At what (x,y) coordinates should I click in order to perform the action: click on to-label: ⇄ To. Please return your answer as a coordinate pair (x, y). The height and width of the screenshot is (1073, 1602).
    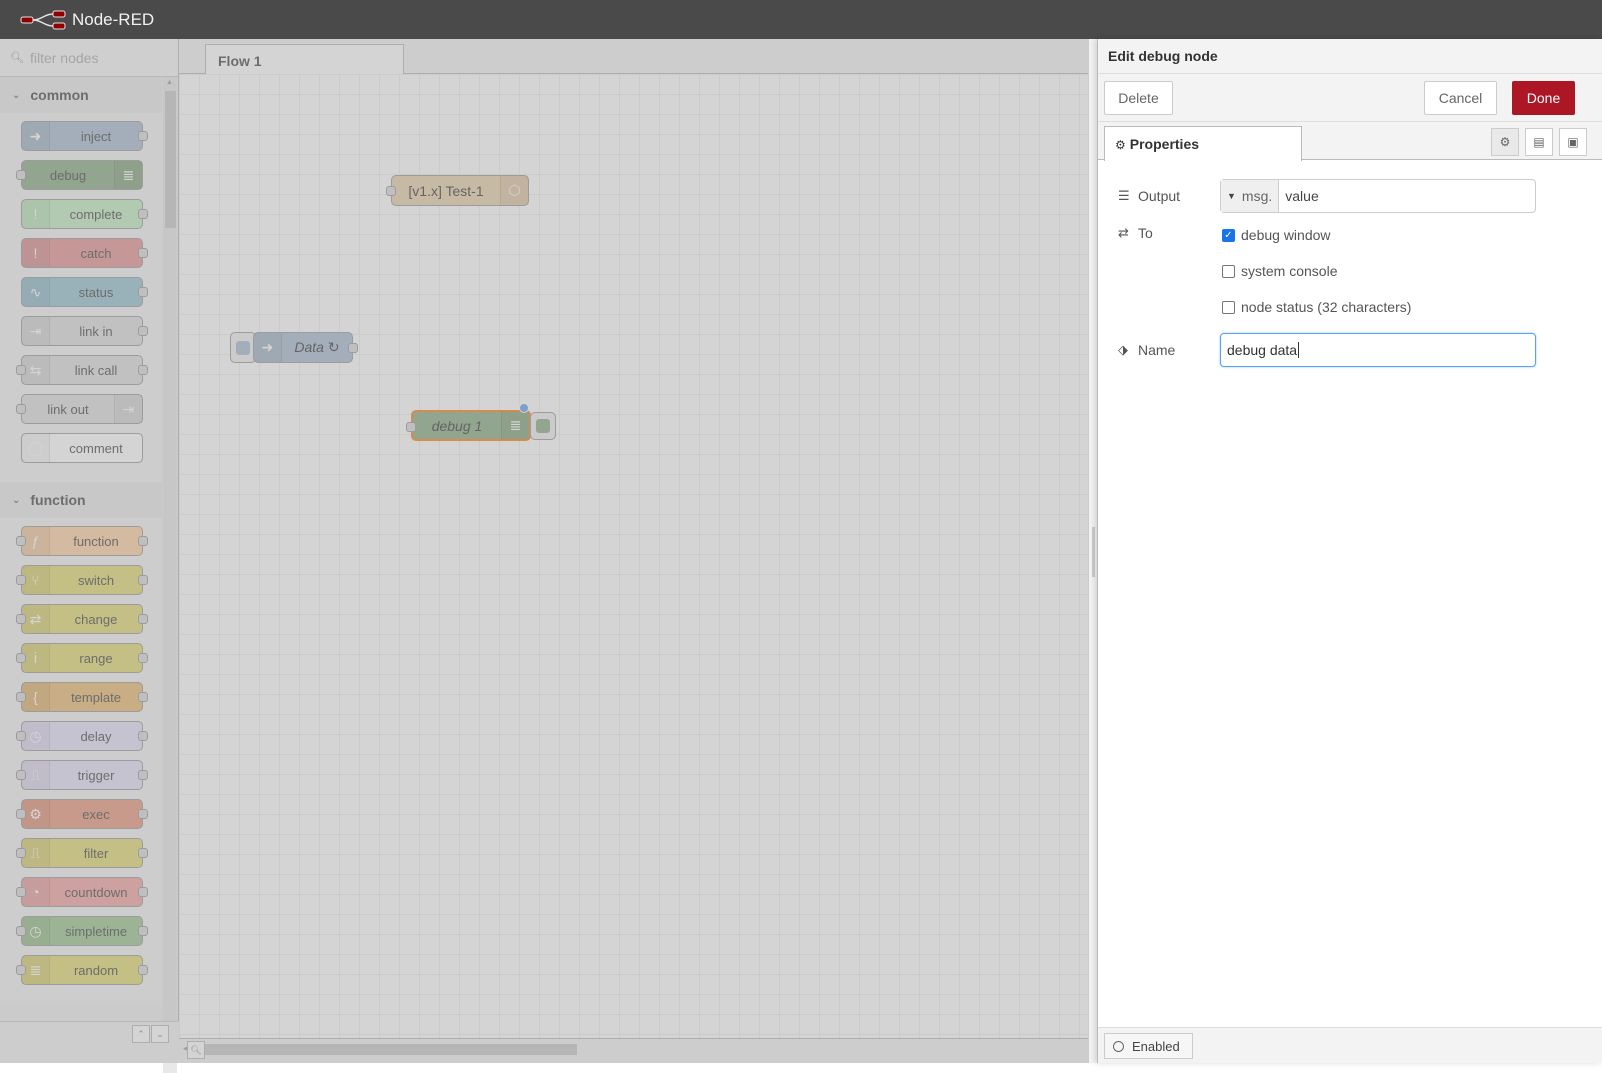
    Looking at the image, I should click on (1169, 233).